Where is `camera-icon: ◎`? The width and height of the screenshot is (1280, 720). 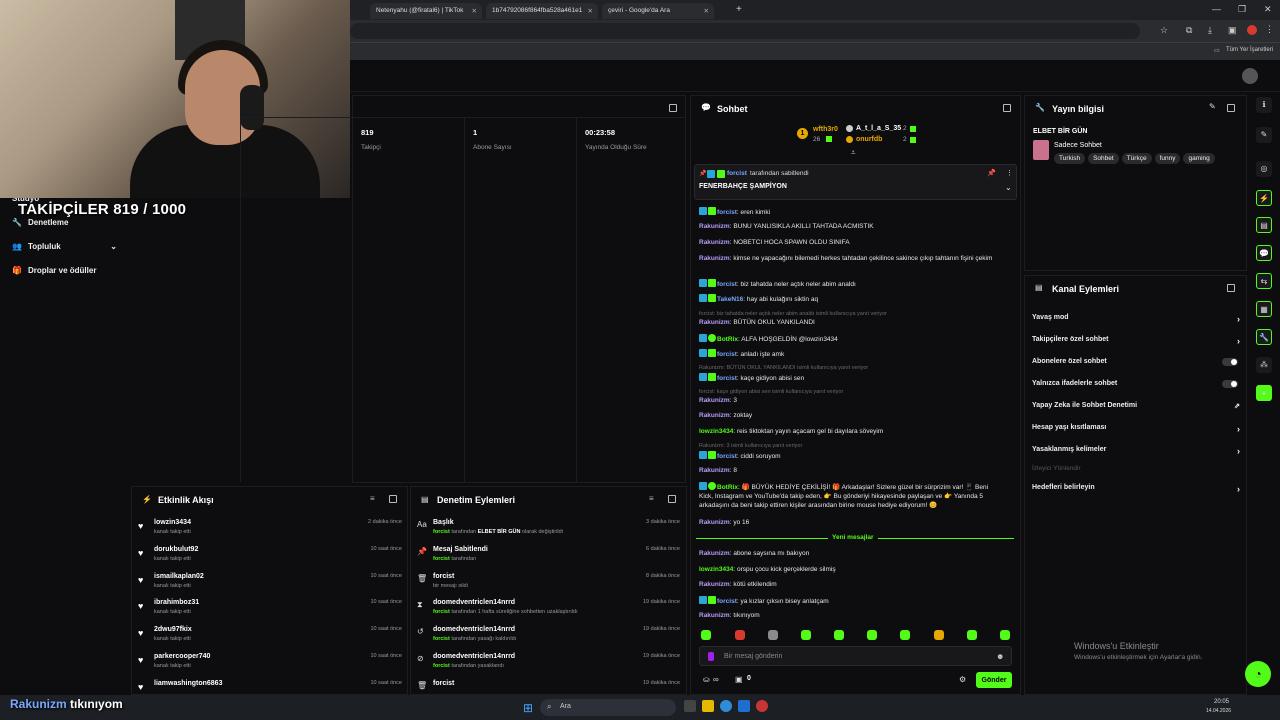
camera-icon: ◎ is located at coordinates (1264, 169).